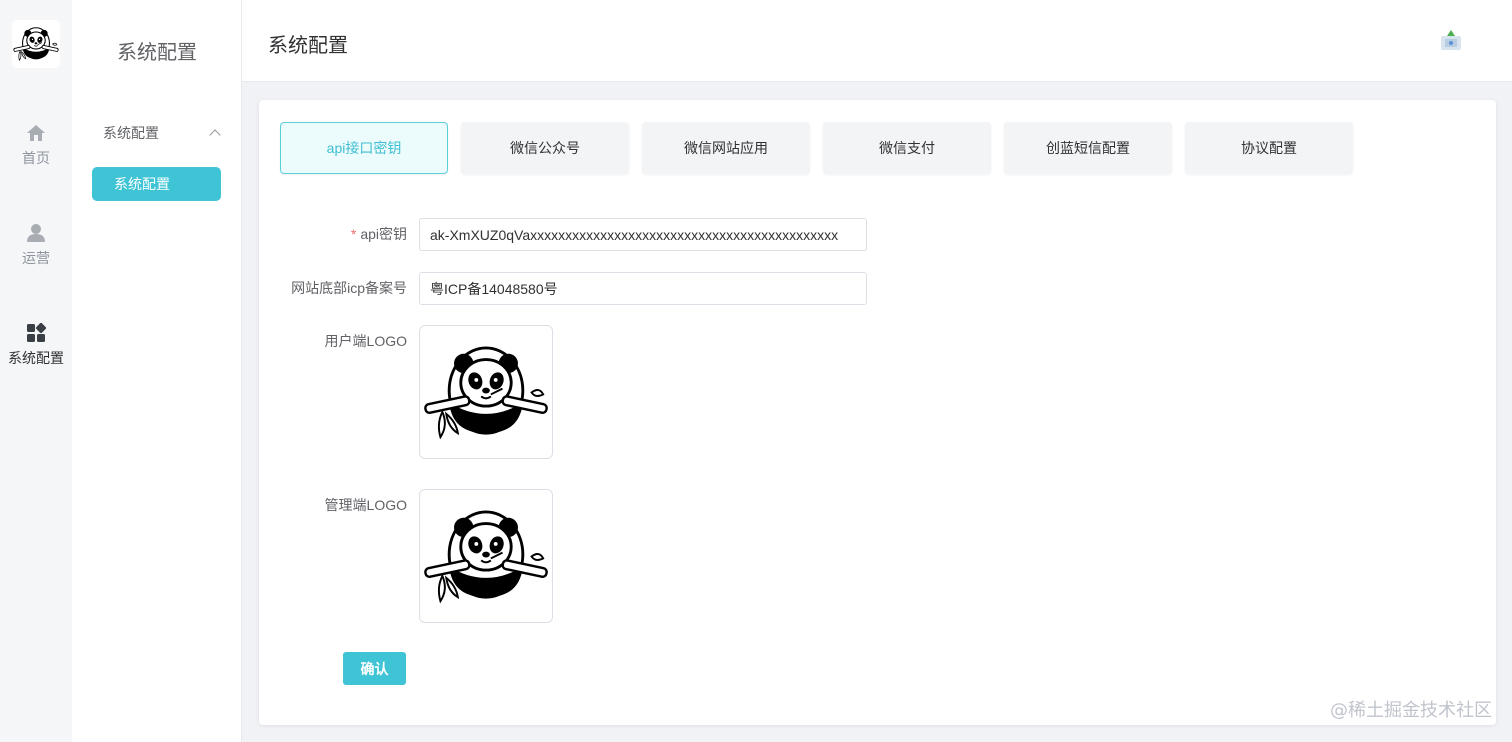  I want to click on rail-item-label: 系统配置, so click(36, 358).